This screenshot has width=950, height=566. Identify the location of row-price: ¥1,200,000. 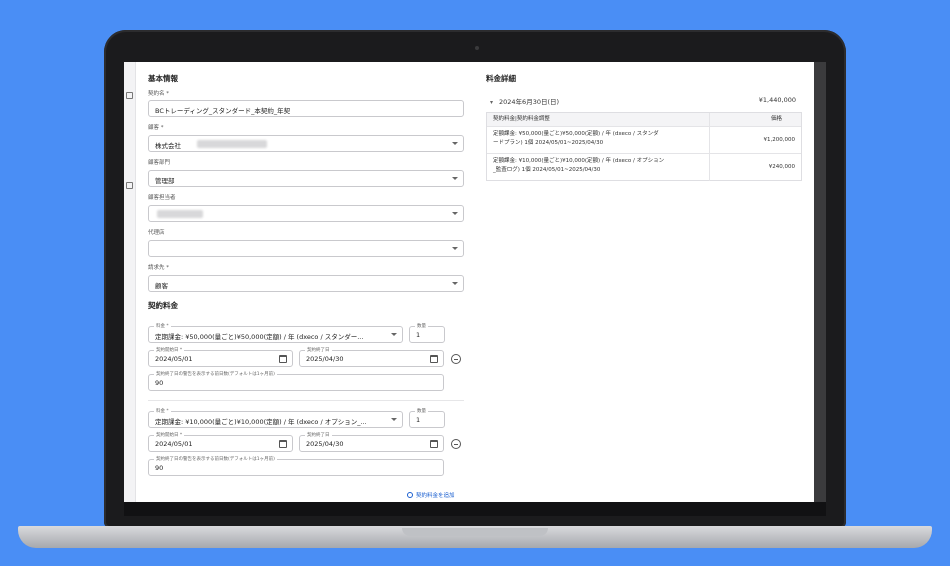
(779, 140).